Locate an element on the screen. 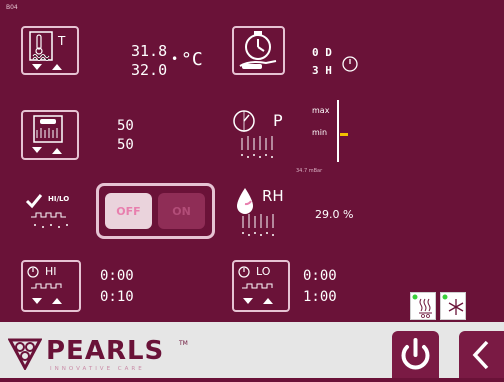 The image size is (504, 382). pressure-letter: P is located at coordinates (278, 120).